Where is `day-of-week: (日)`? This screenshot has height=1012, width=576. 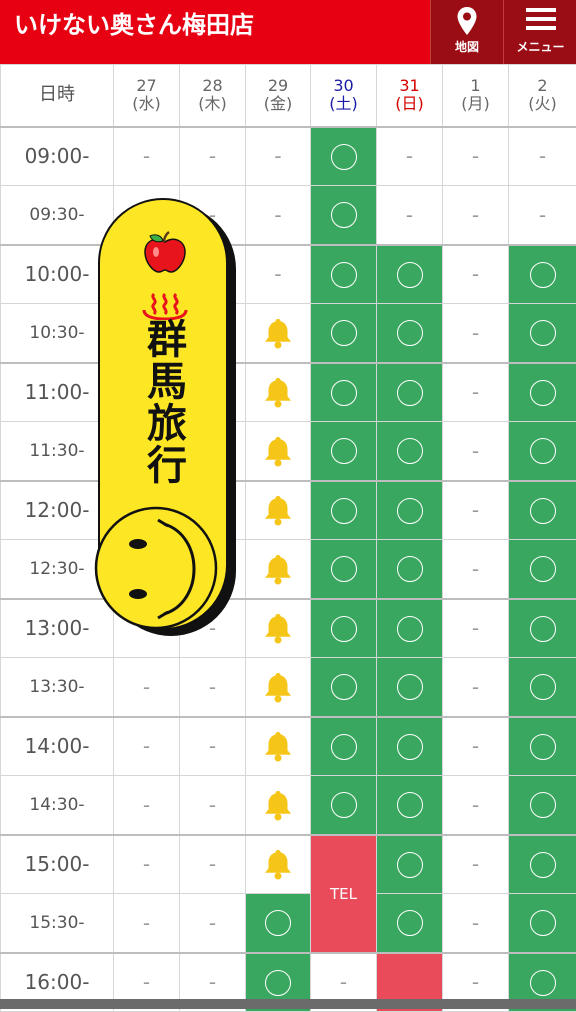 day-of-week: (日) is located at coordinates (409, 104).